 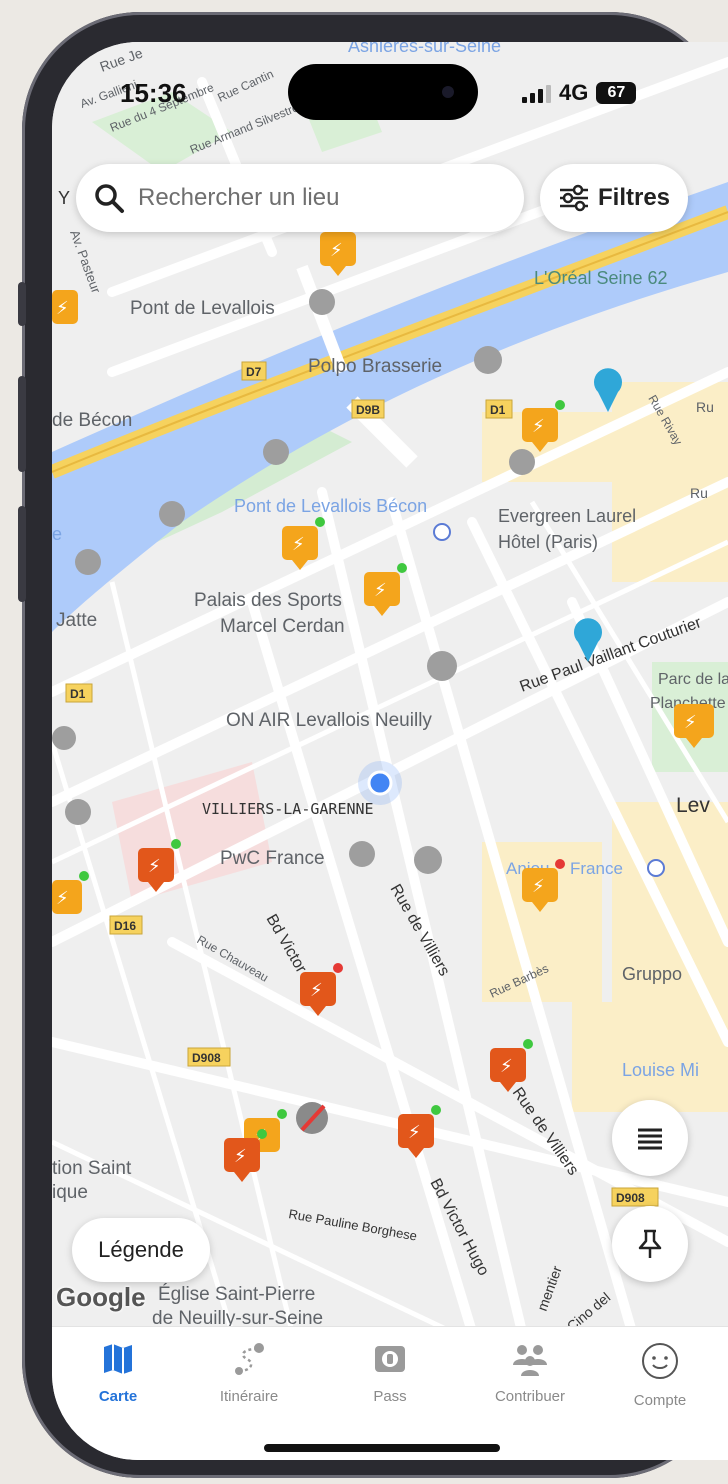 I want to click on map-label-d1-left: D1, so click(x=78, y=694).